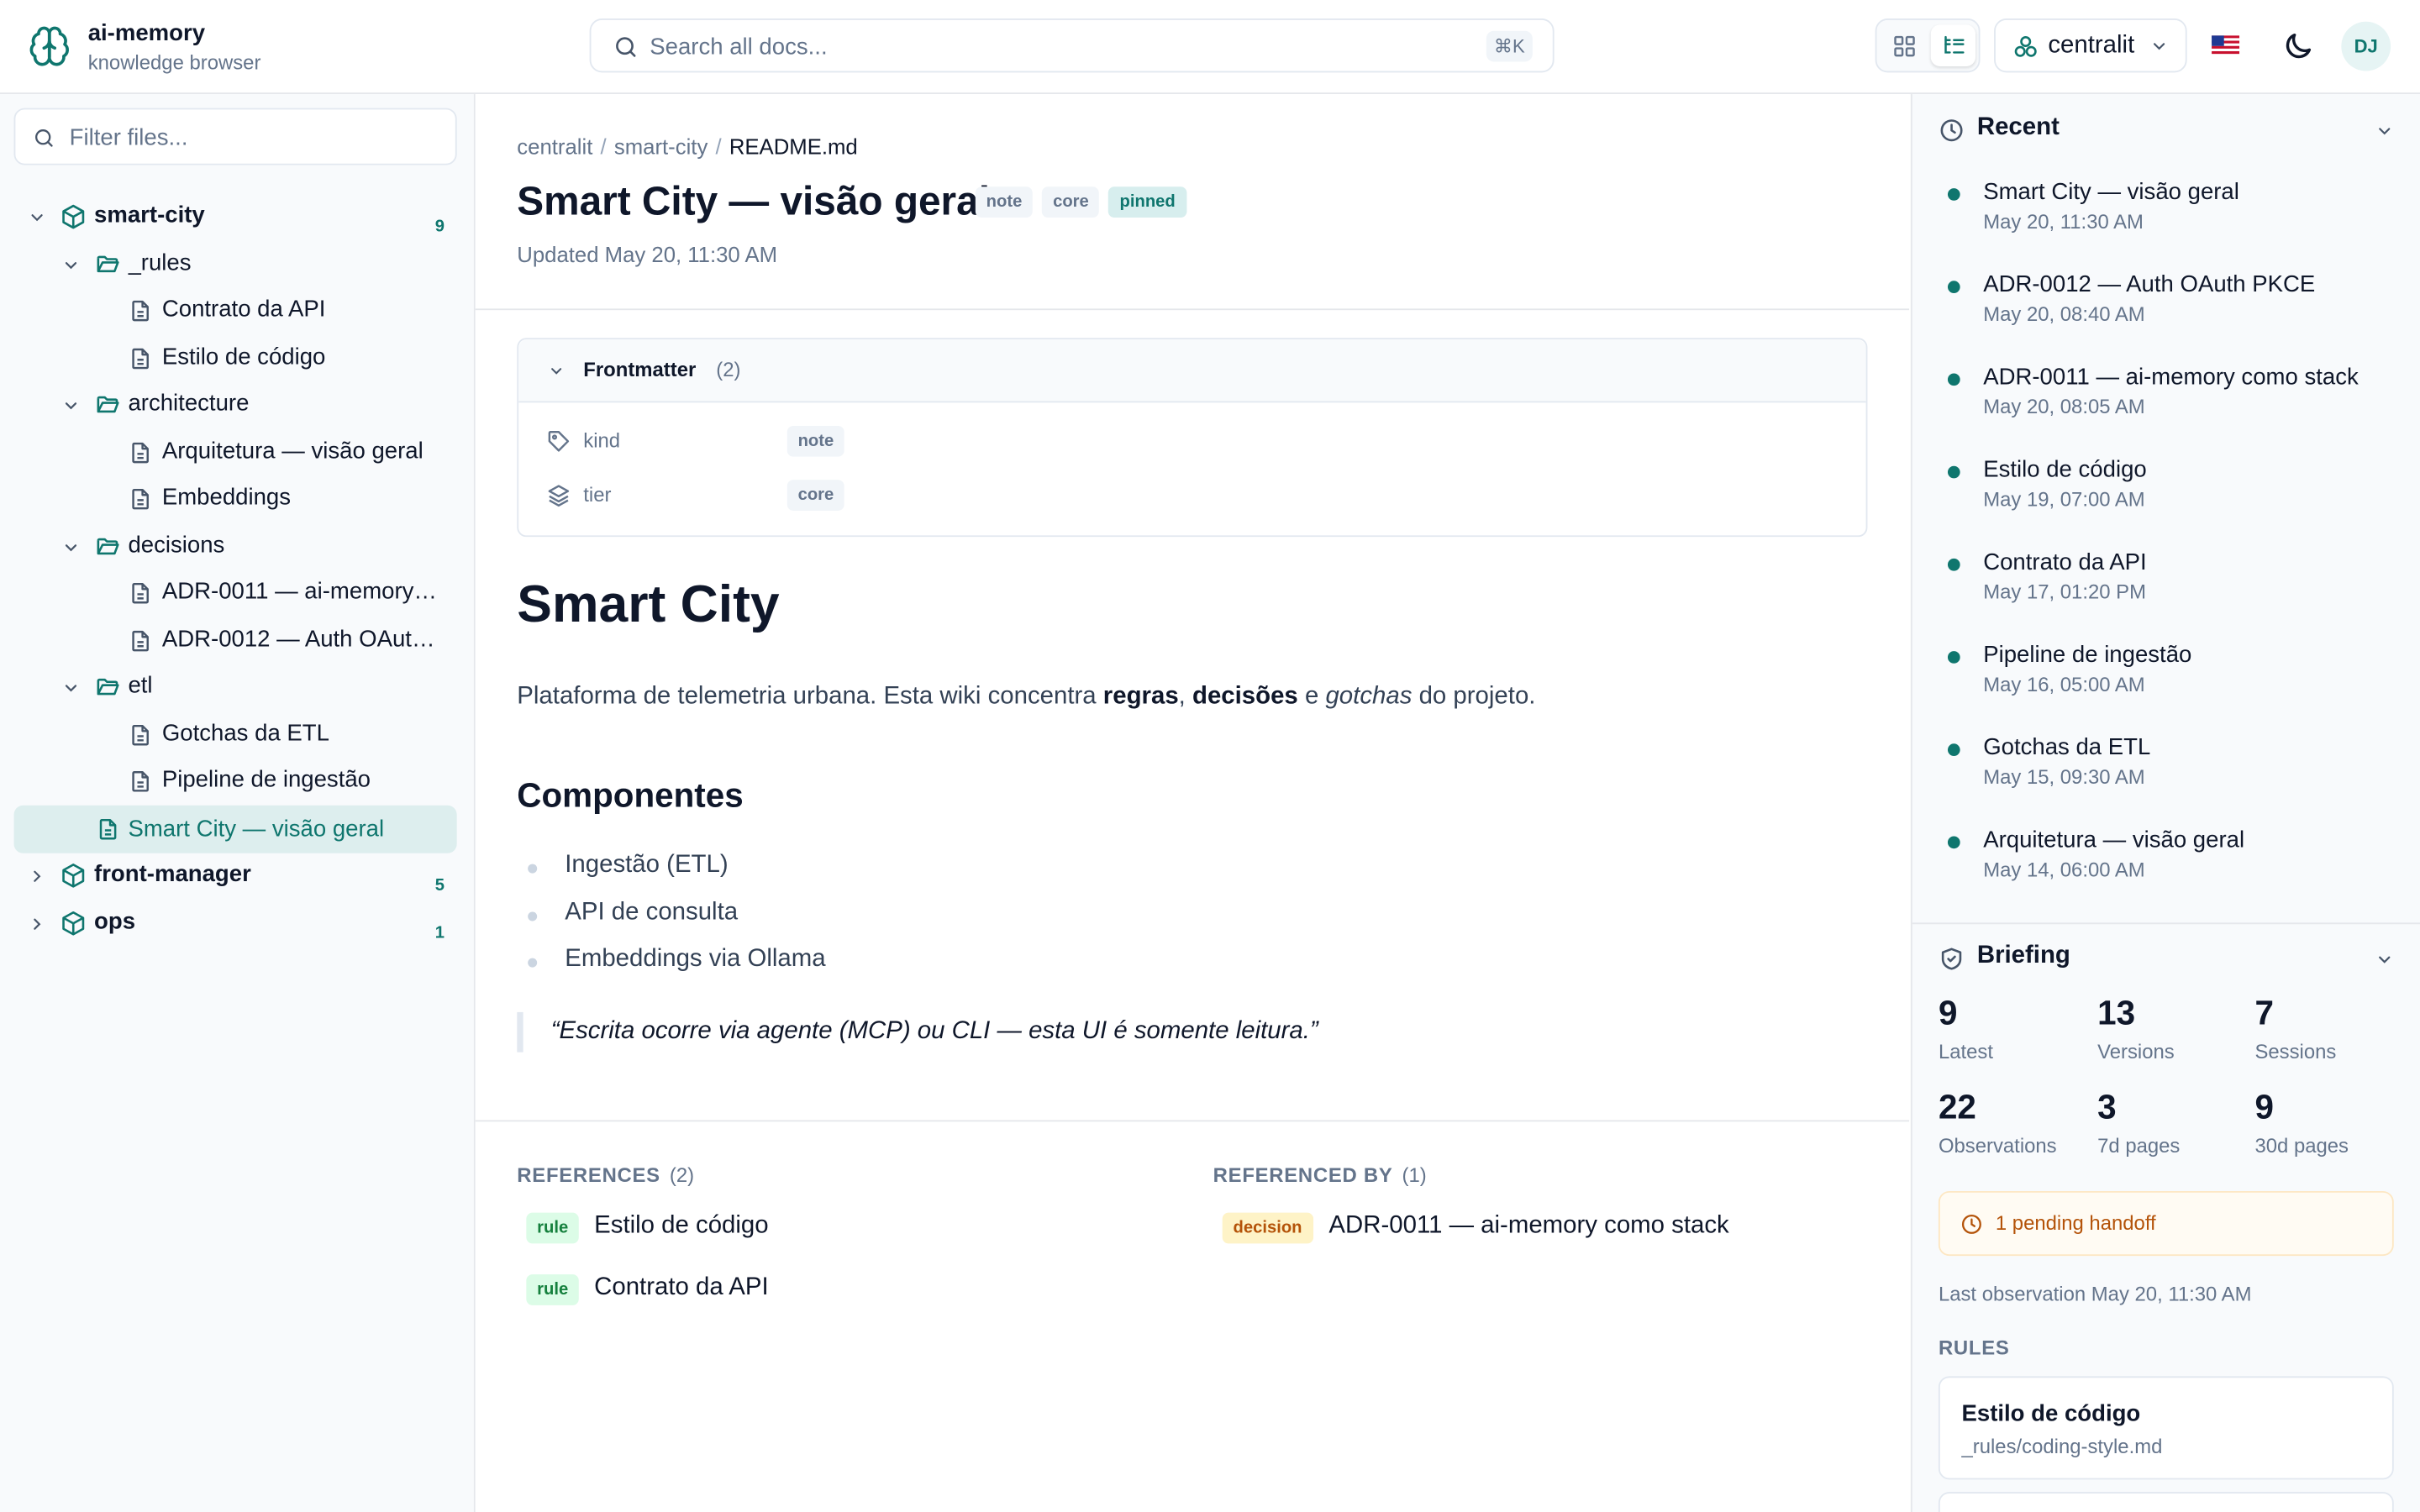 The image size is (2420, 1512). I want to click on tag-badge: note, so click(1004, 202).